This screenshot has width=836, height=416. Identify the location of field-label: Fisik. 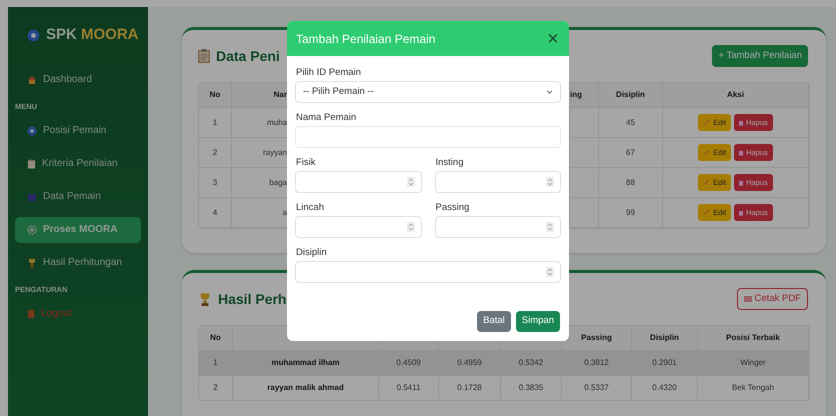
(306, 163).